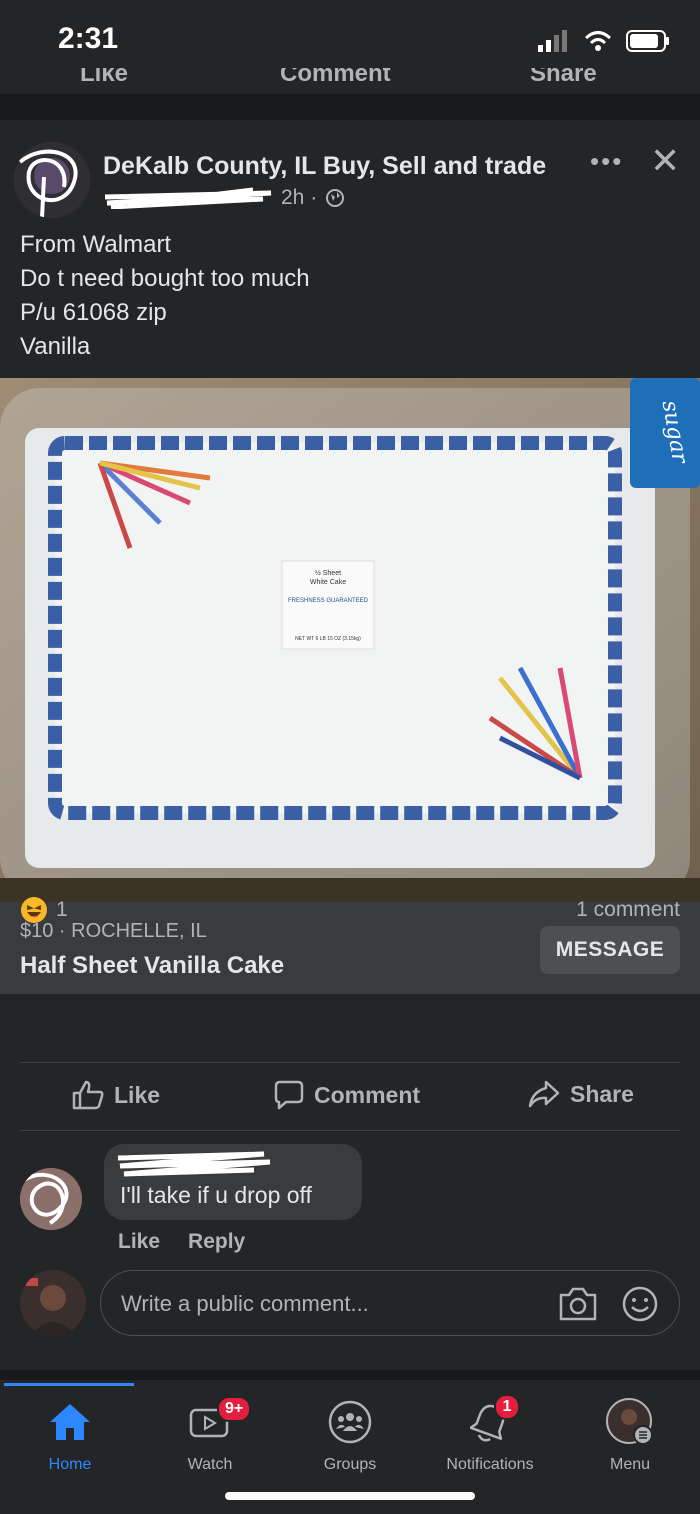  Describe the element at coordinates (563, 78) in the screenshot. I see `prev-share-label: Share` at that location.